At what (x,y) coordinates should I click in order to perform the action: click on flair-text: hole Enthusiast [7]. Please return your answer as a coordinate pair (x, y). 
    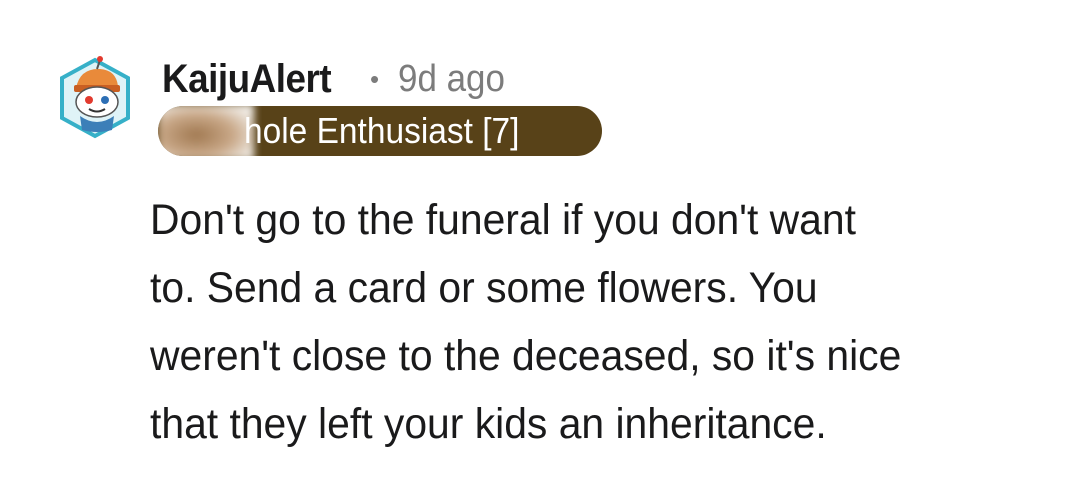
    Looking at the image, I should click on (382, 130).